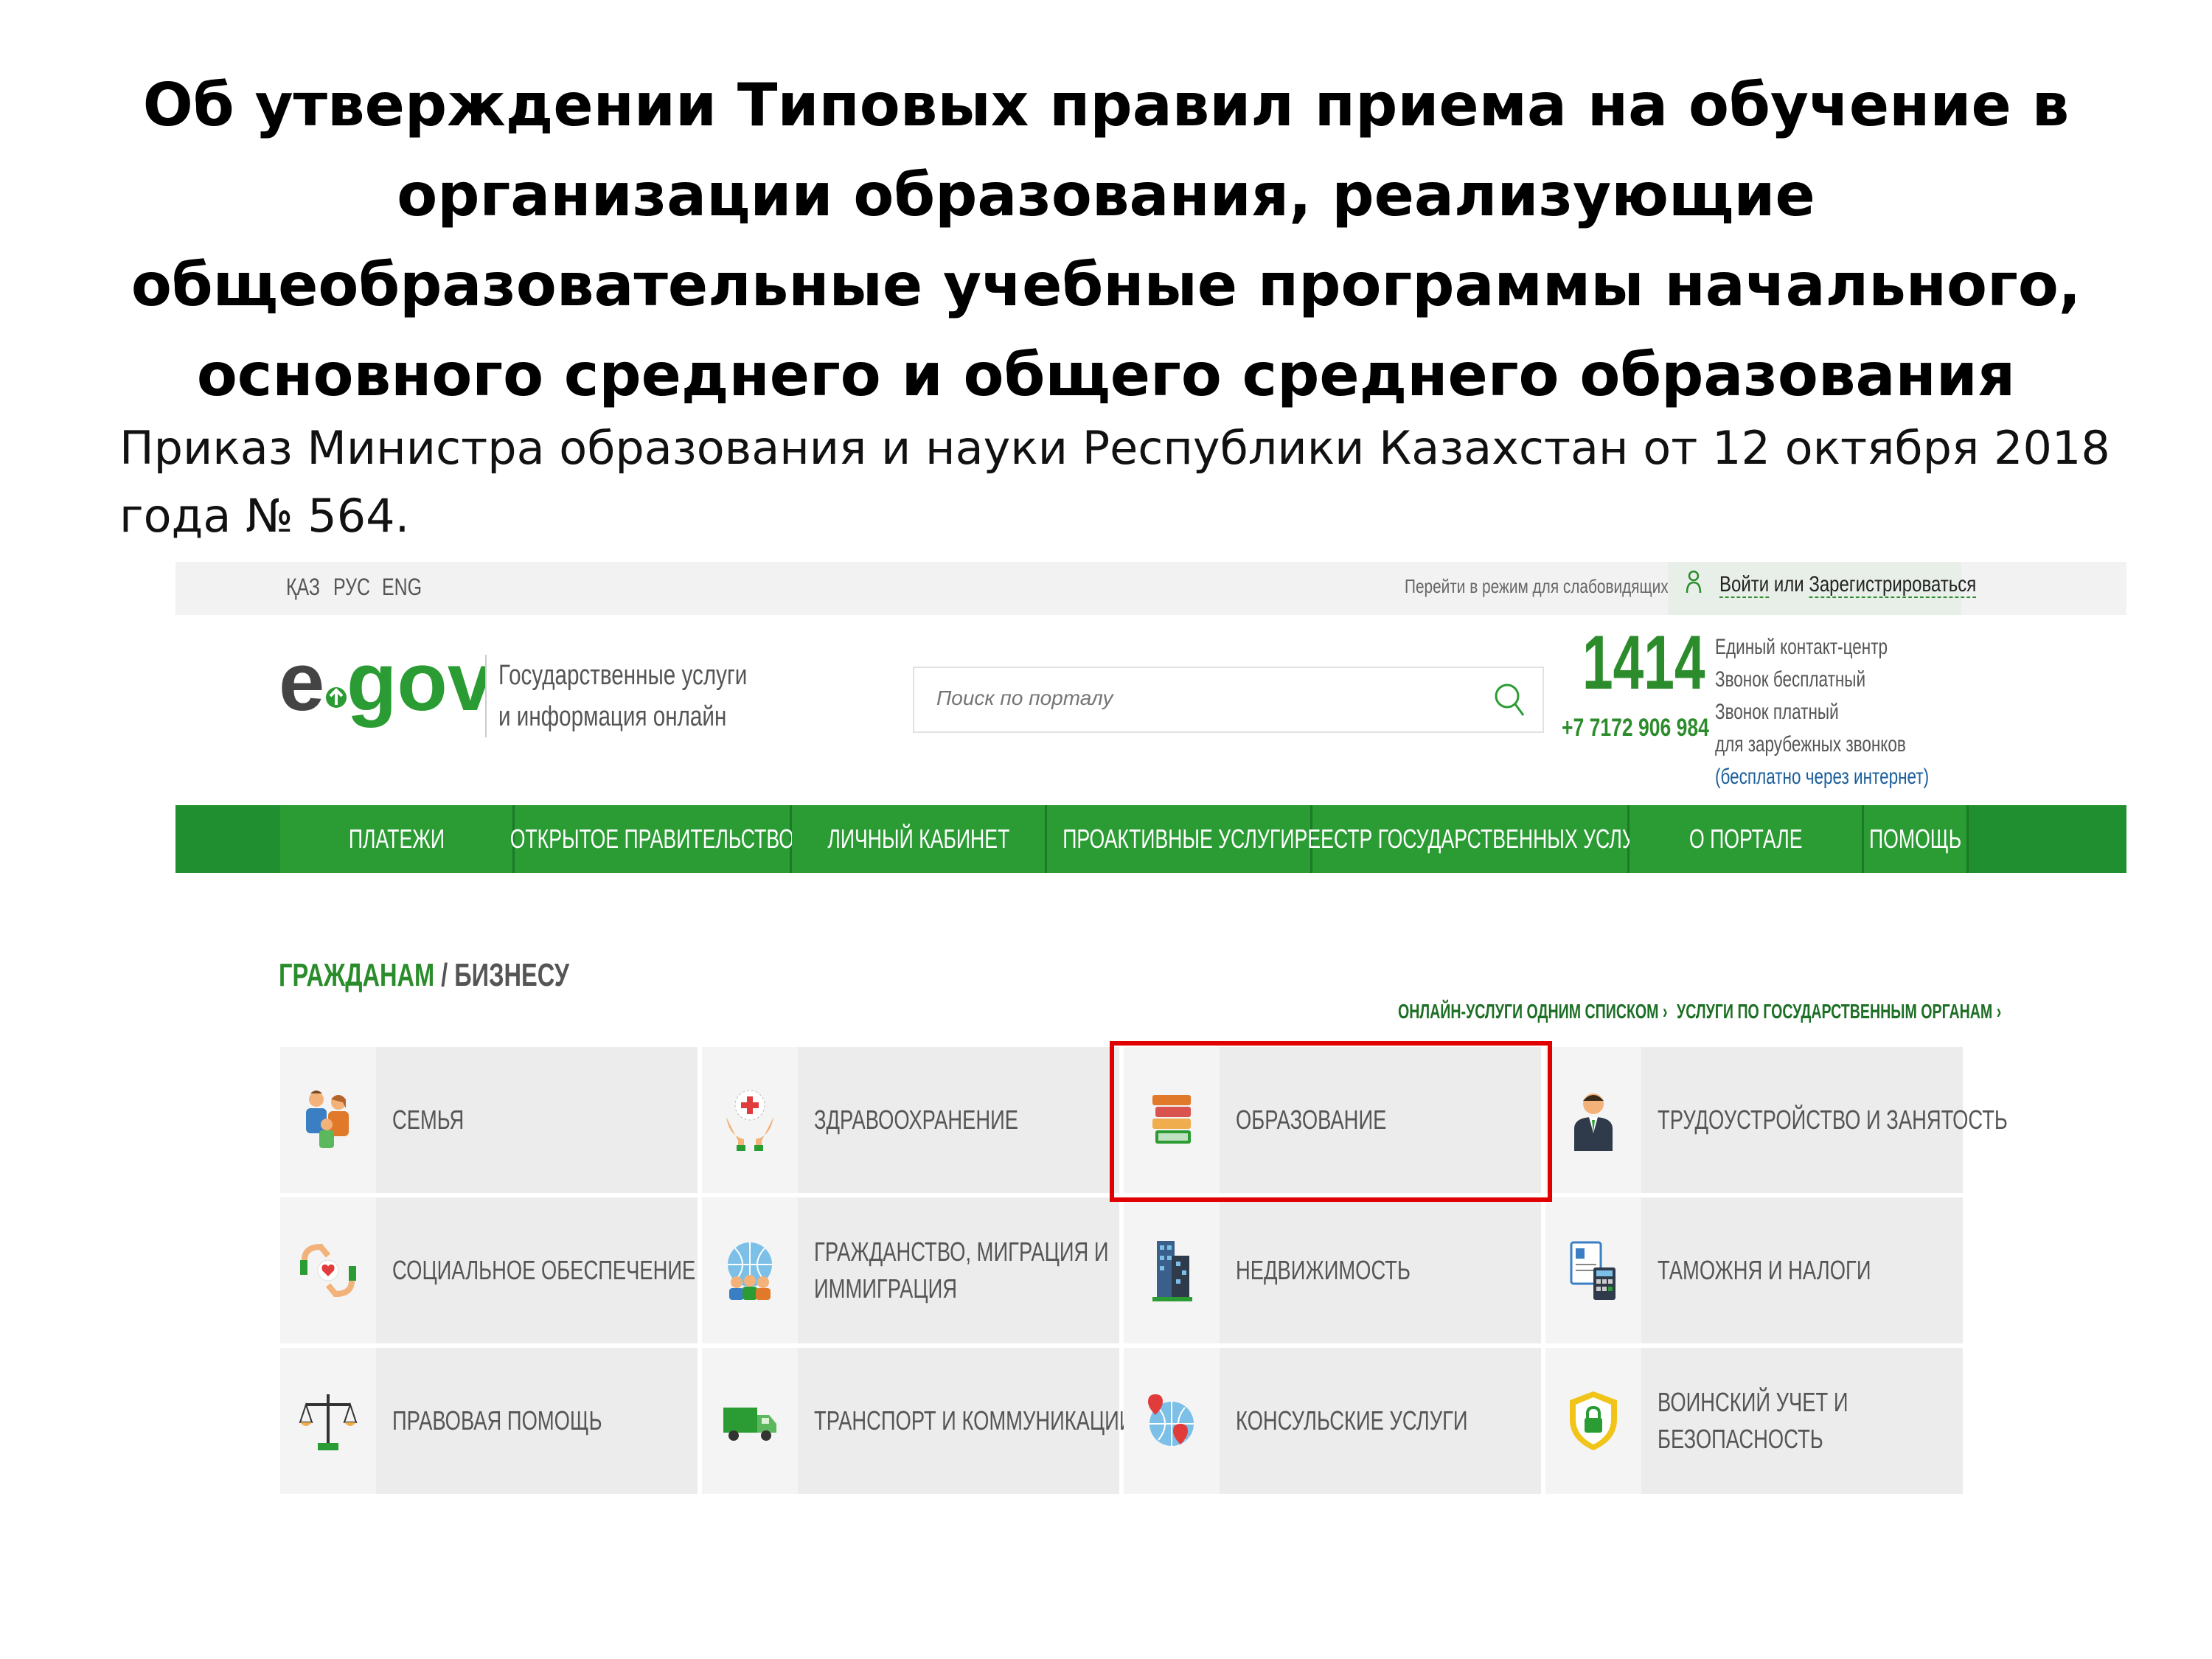 The width and height of the screenshot is (2212, 1659). I want to click on tile-label-line: ТРУДОУСТРОЙСТВО И ЗАНЯТОСТЬ, so click(1833, 1120).